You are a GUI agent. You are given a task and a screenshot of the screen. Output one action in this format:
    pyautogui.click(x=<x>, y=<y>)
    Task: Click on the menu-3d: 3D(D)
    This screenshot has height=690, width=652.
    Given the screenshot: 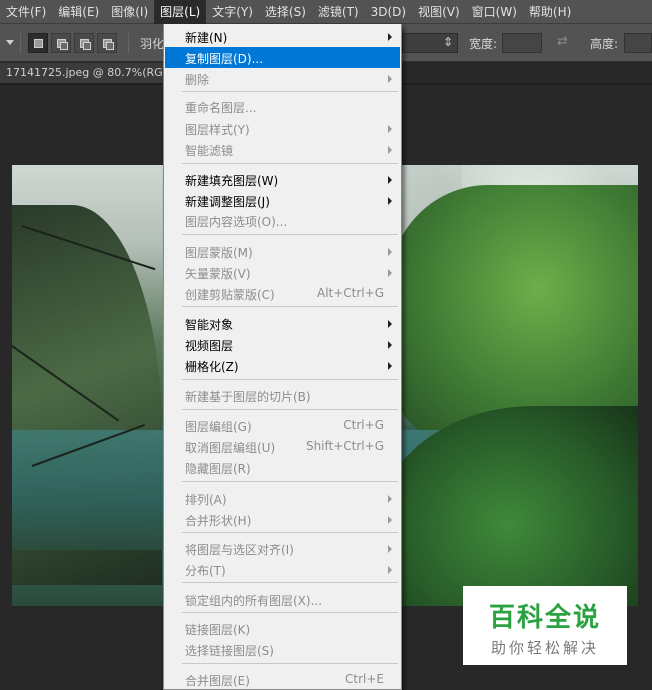 What is the action you would take?
    pyautogui.click(x=388, y=12)
    